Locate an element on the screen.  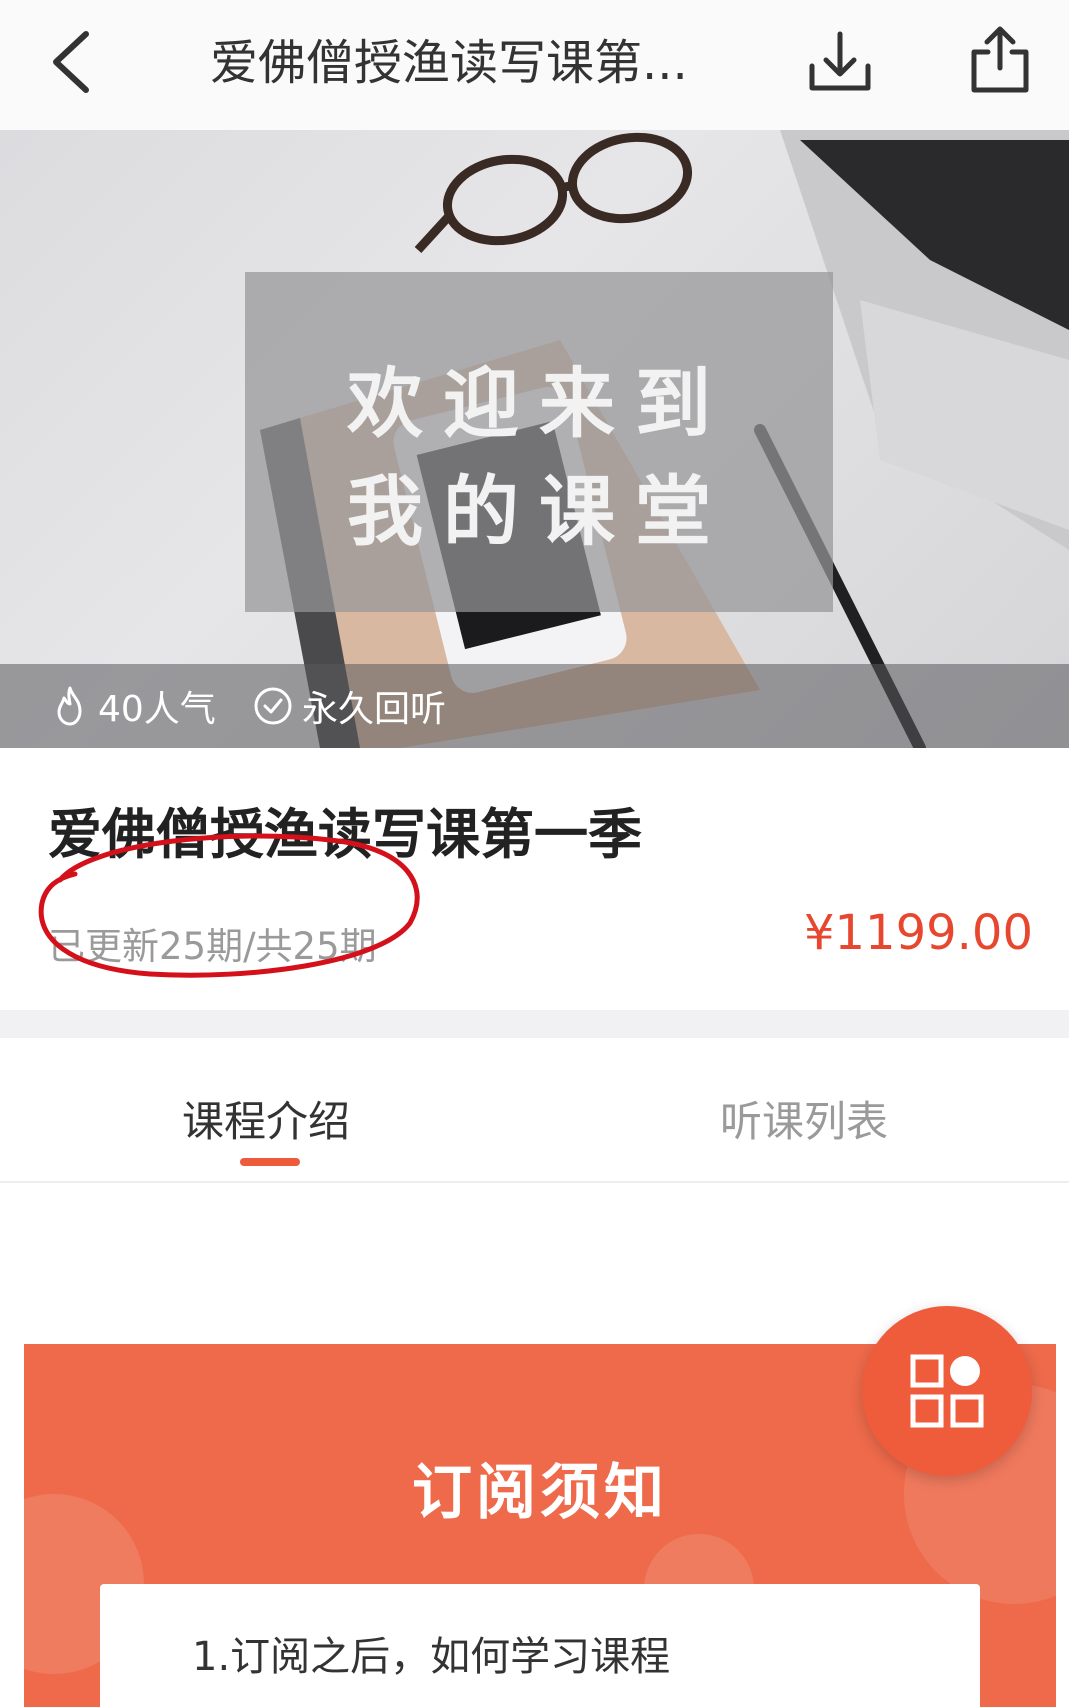
check-circle-icon is located at coordinates (273, 706).